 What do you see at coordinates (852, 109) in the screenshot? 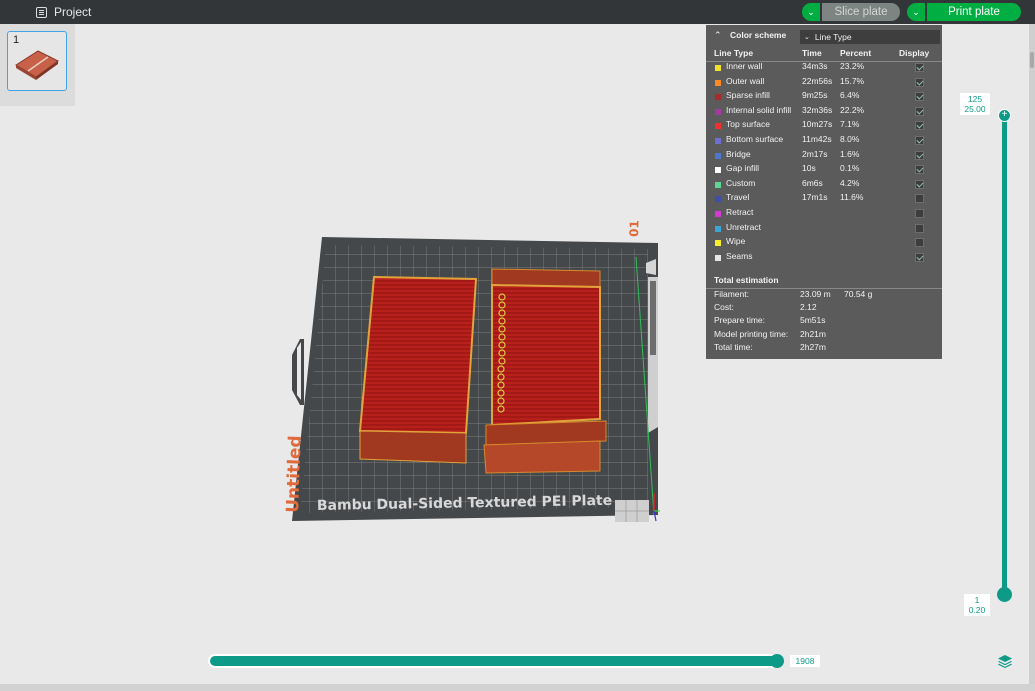
I see `line-type-percent: 22.2%` at bounding box center [852, 109].